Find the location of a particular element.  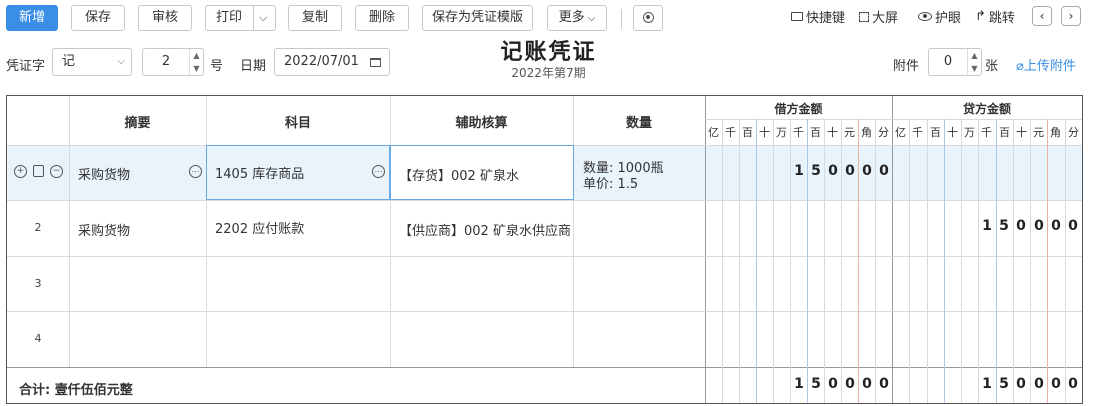

row2-auxiliary: 【供应商】002 矿泉水供应商 is located at coordinates (485, 229).